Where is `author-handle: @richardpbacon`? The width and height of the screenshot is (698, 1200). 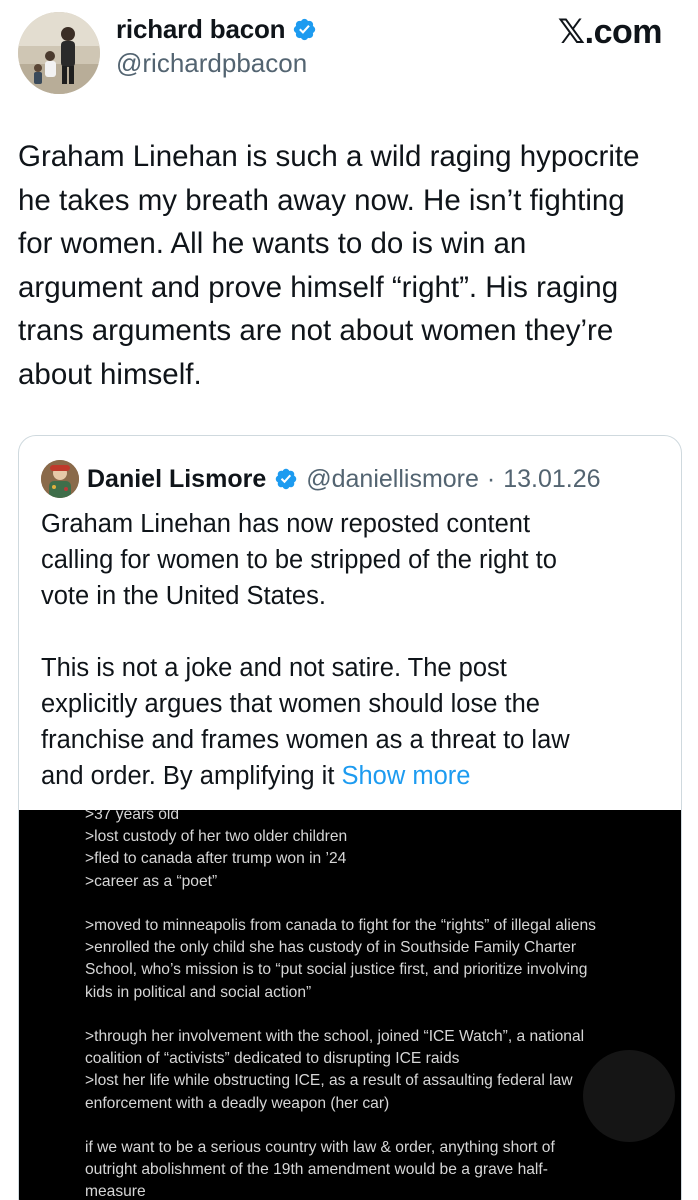
author-handle: @richardpbacon is located at coordinates (211, 63).